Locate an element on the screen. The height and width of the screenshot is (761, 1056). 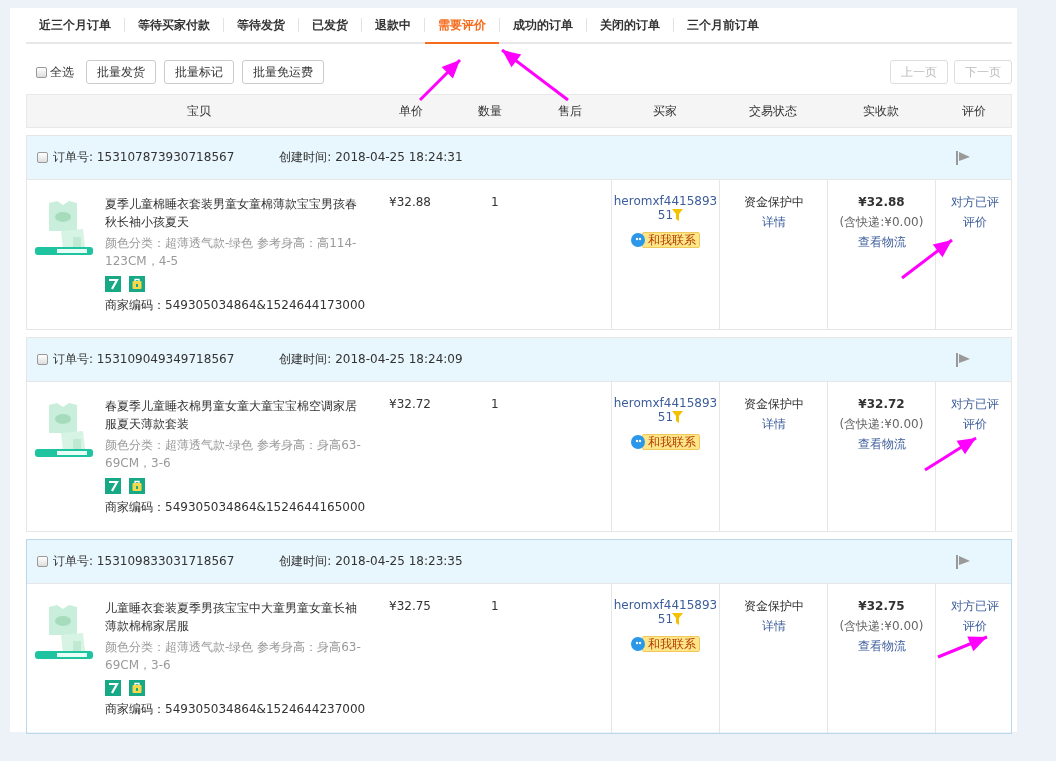
order-tab: 已发货 is located at coordinates (330, 26).